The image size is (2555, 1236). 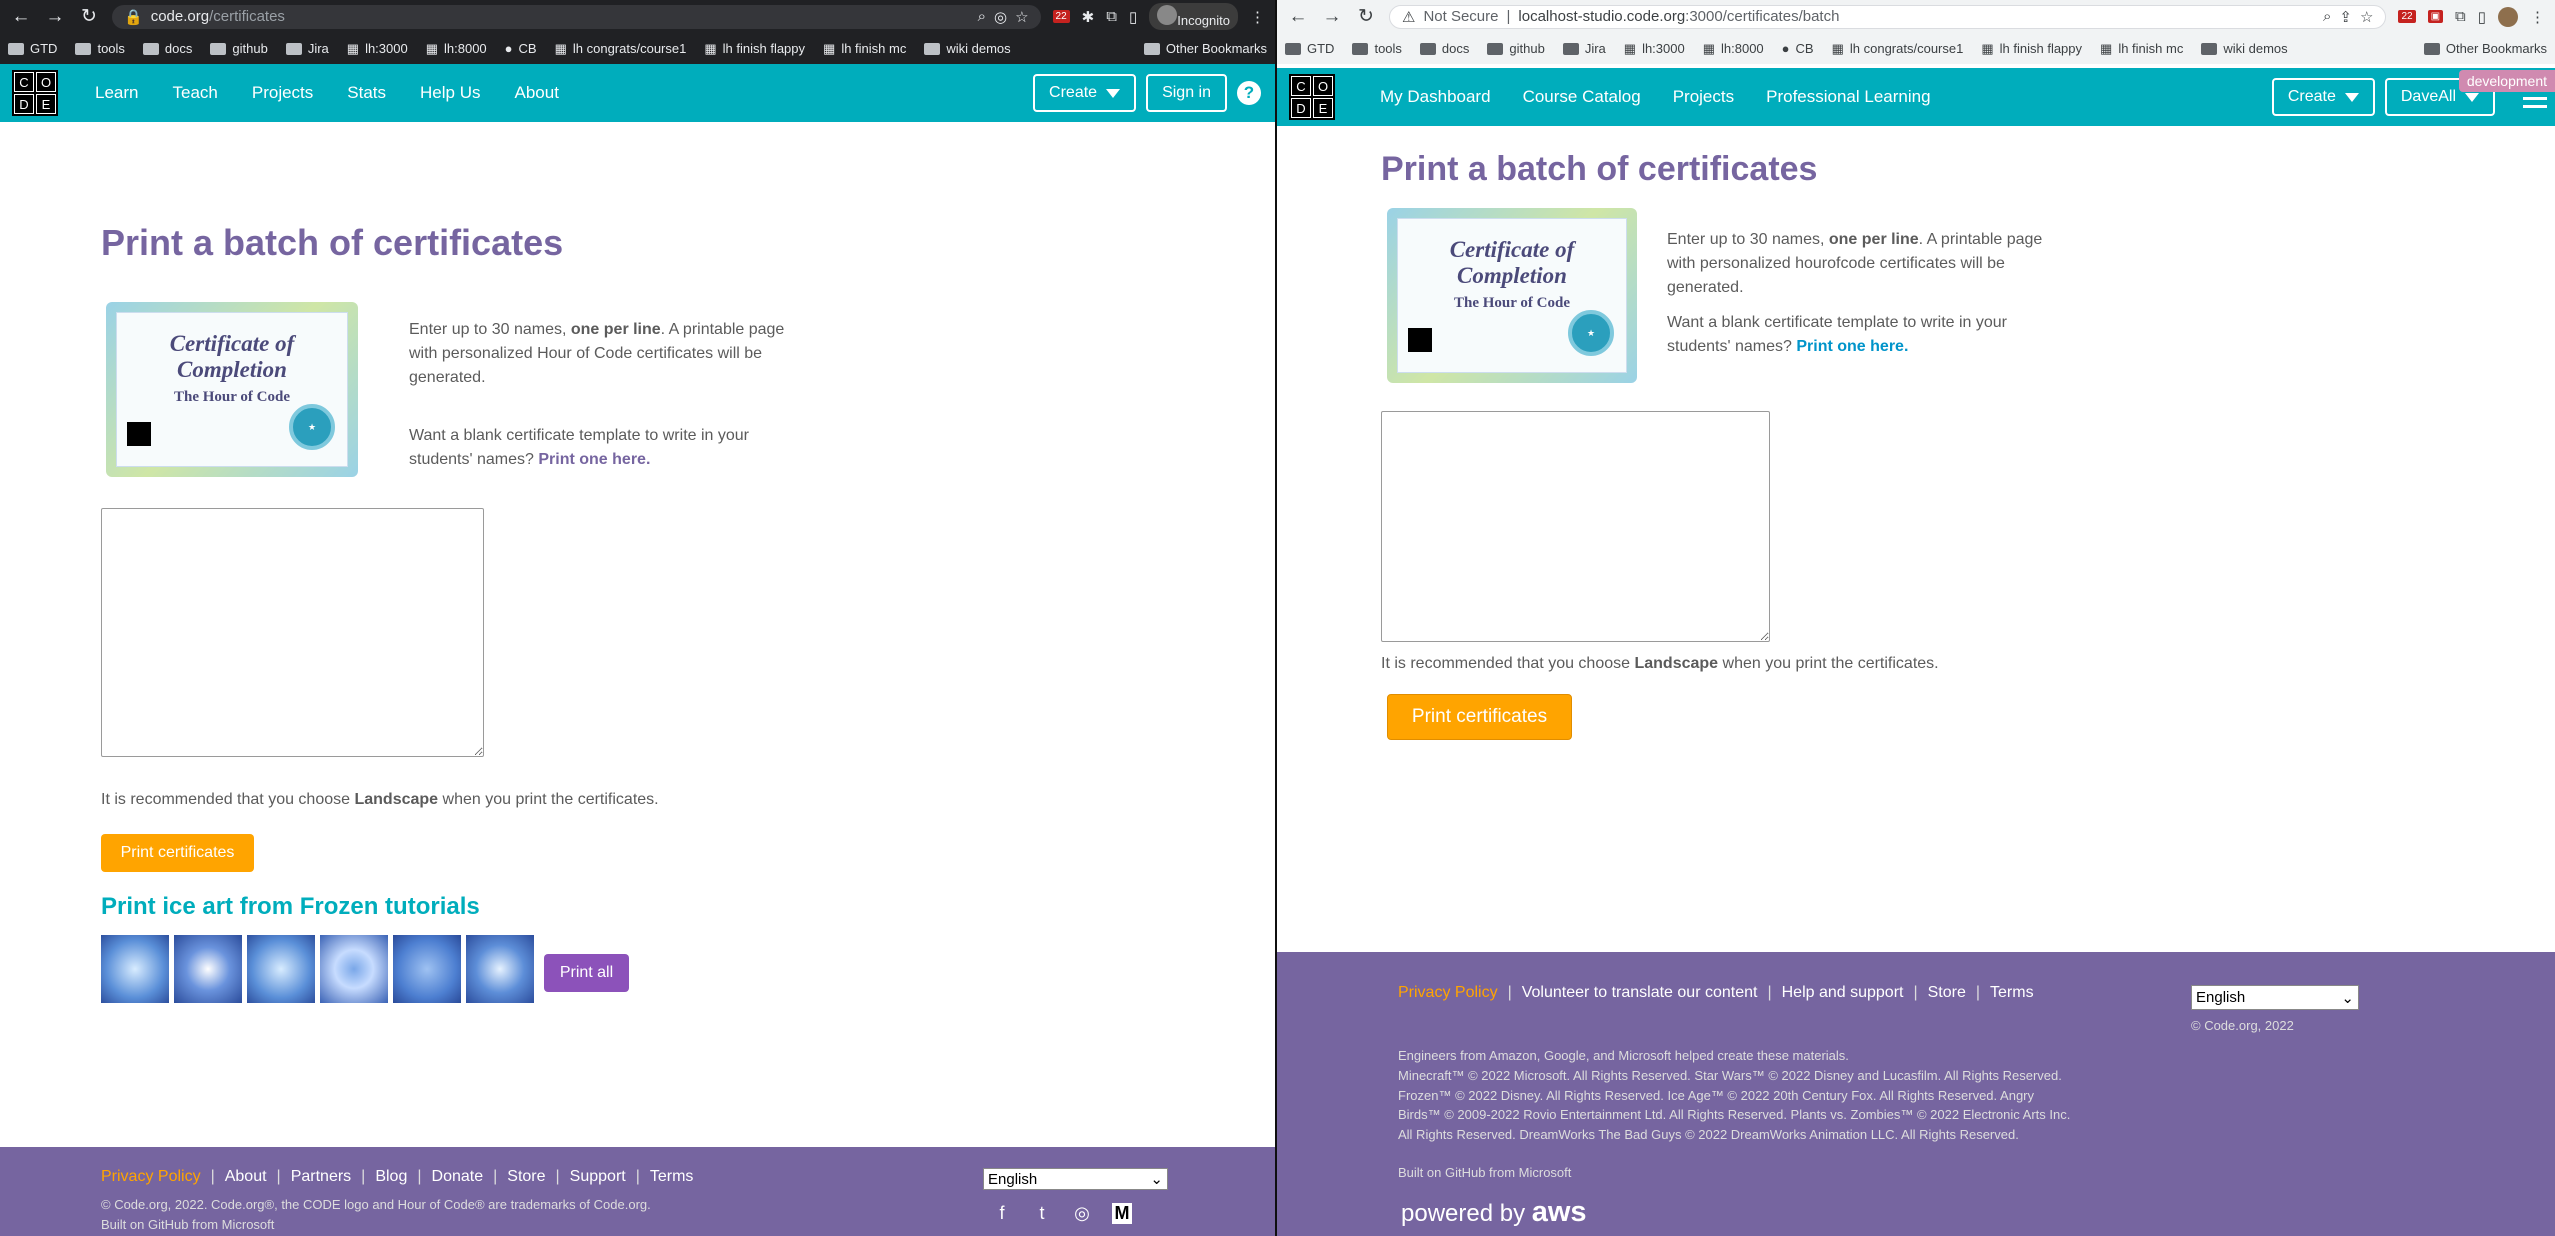 What do you see at coordinates (1848, 97) in the screenshot?
I see `nav-professional-learning: Professional Learning` at bounding box center [1848, 97].